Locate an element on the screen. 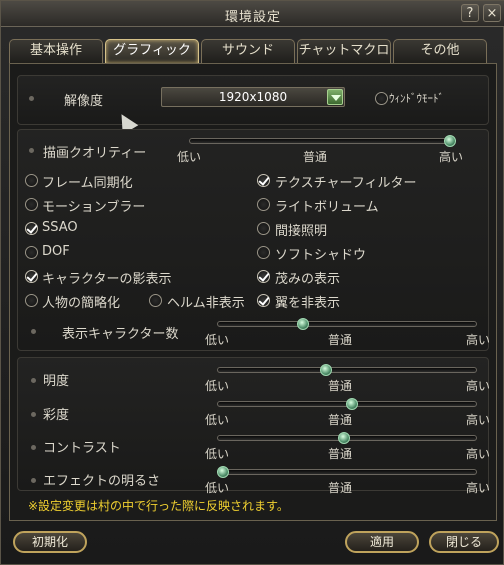 The width and height of the screenshot is (504, 565). simplify-people-radio is located at coordinates (31, 300).